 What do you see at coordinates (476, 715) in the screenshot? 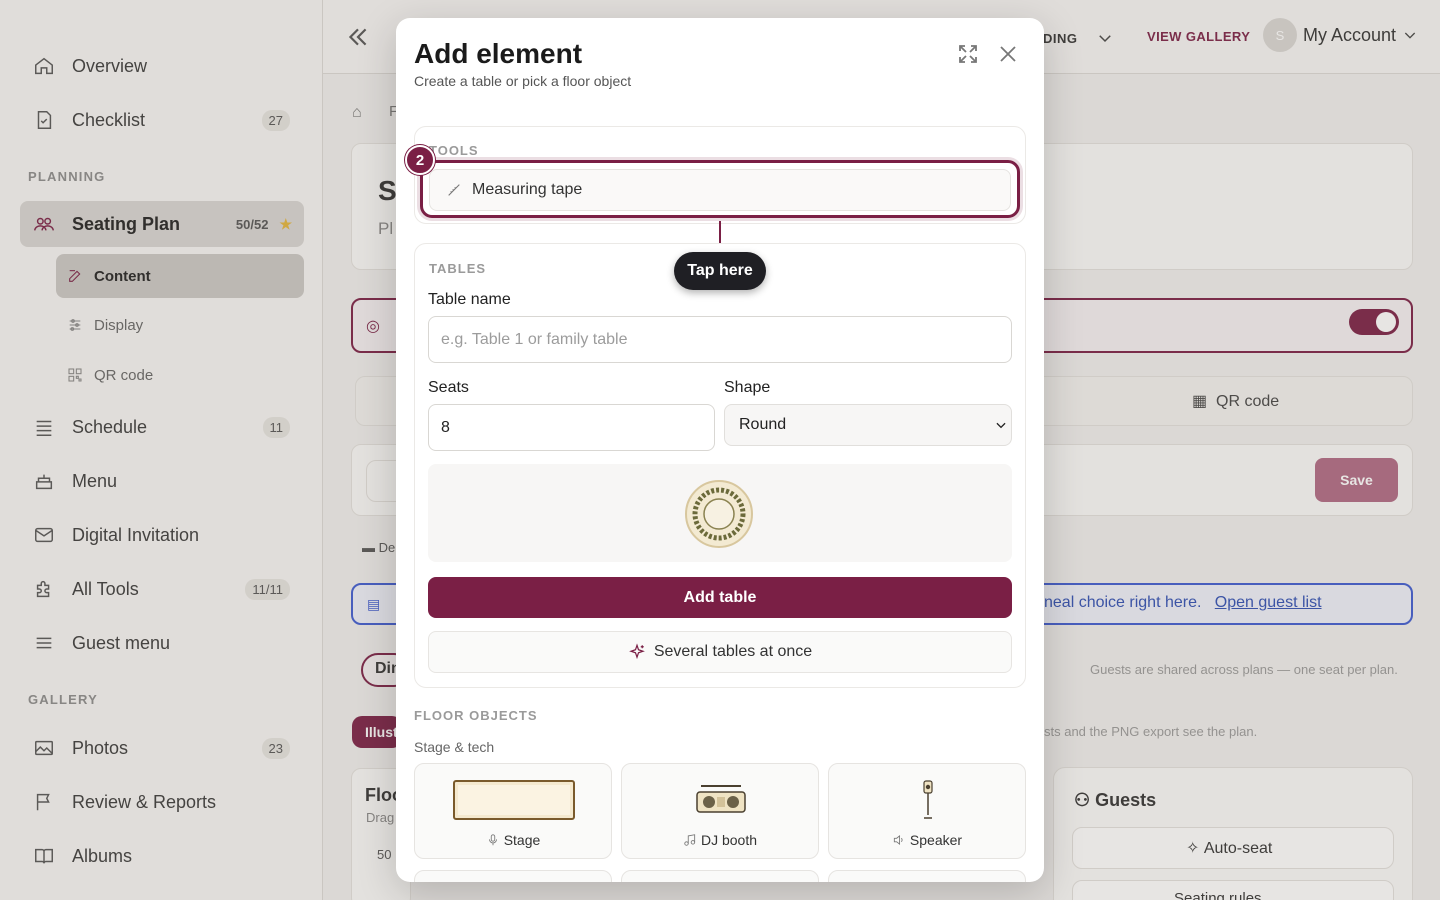
I see `floor-objects-label: FLOOR OBJECTS` at bounding box center [476, 715].